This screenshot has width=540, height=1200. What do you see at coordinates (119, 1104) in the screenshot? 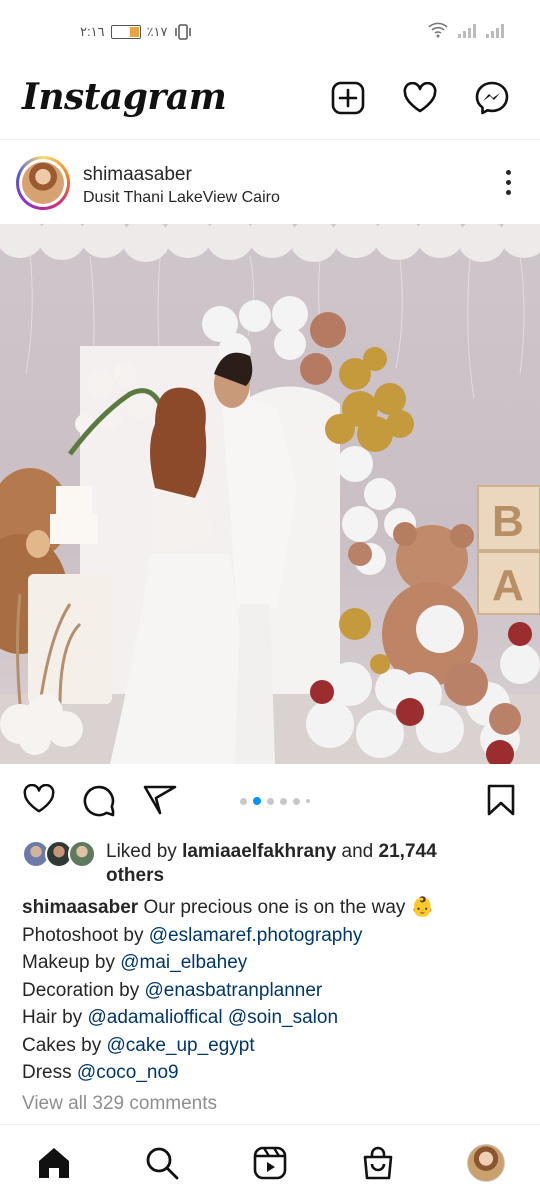
I see `view-comments-link: View all 329 comments` at bounding box center [119, 1104].